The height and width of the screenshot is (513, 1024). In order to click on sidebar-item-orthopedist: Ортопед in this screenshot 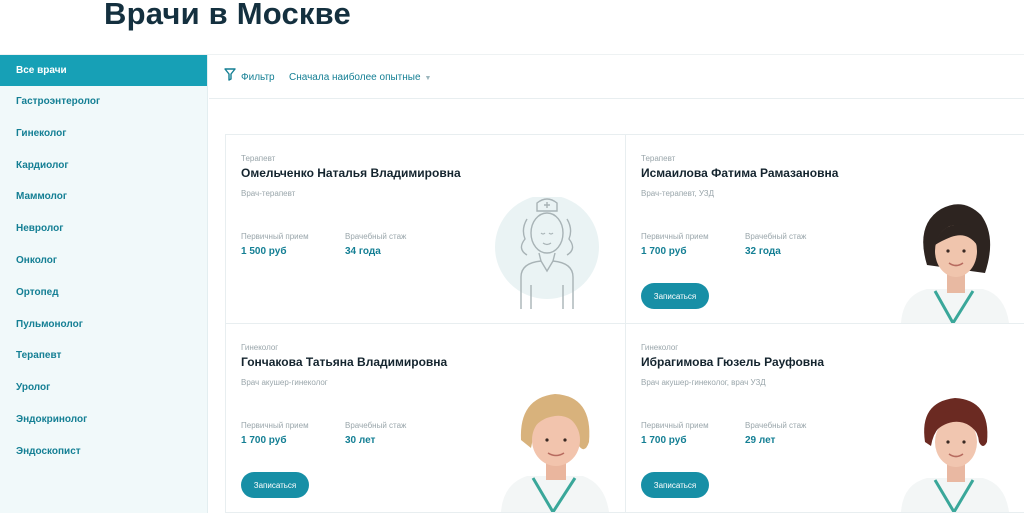, I will do `click(103, 293)`.